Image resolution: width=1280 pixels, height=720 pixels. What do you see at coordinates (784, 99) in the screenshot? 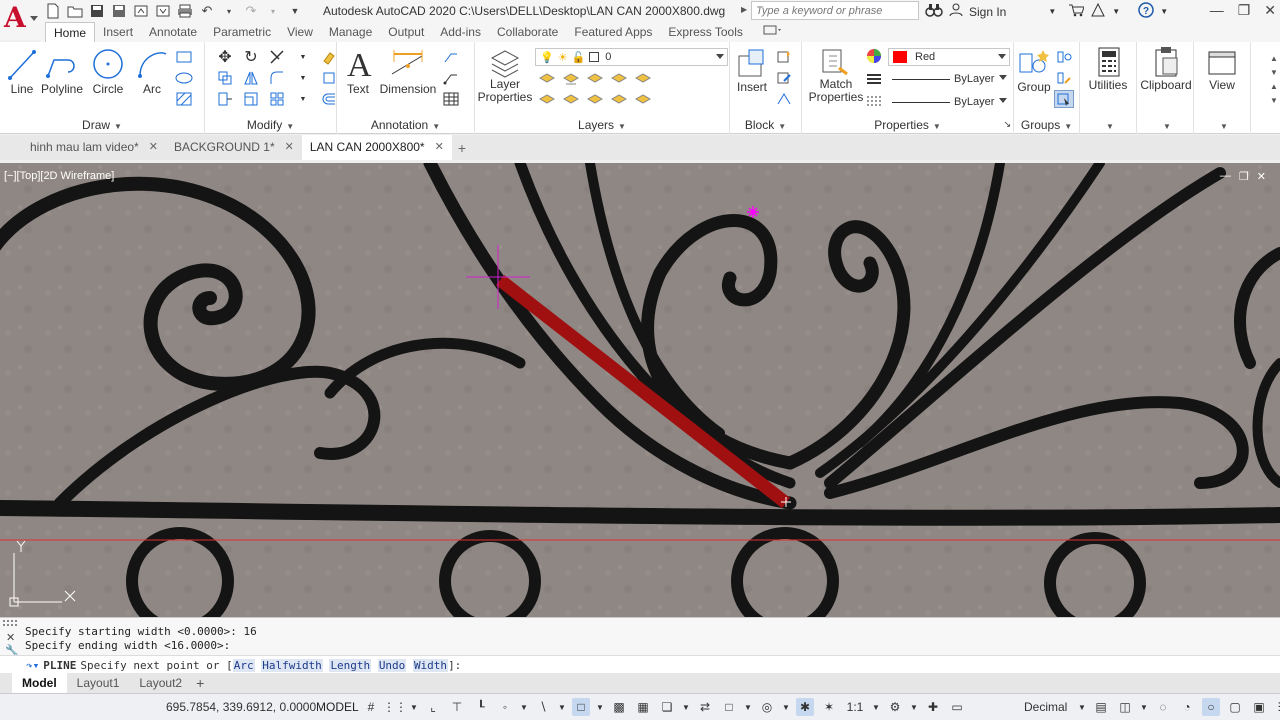
I see `block-attribute-icon` at bounding box center [784, 99].